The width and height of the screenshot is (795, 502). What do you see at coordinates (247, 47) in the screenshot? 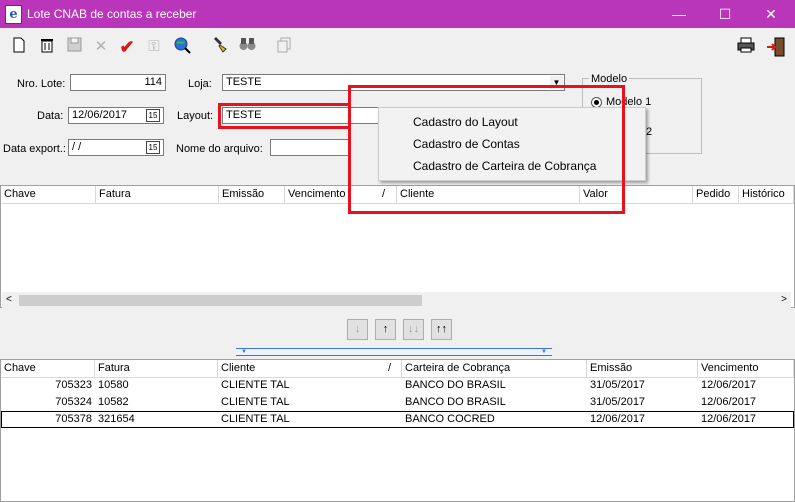
I see `binoculars-icon` at bounding box center [247, 47].